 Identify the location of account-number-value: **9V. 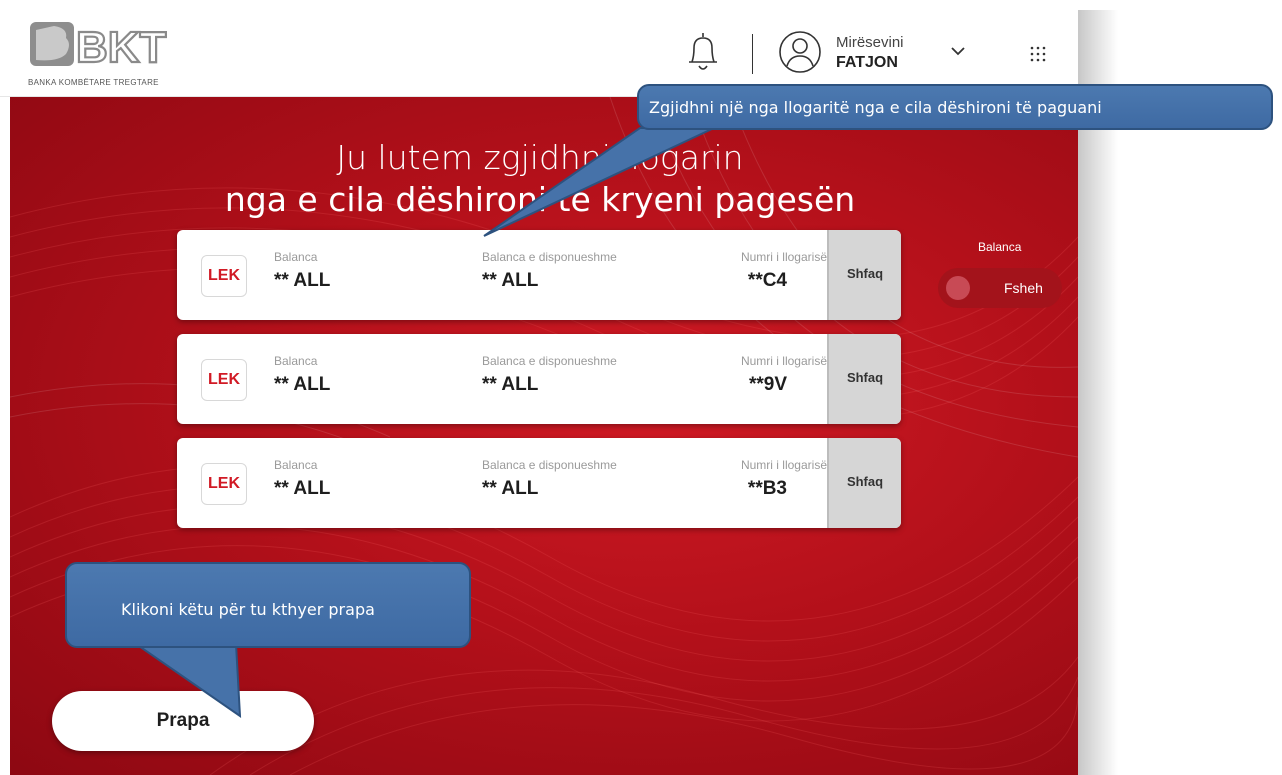
(767, 384).